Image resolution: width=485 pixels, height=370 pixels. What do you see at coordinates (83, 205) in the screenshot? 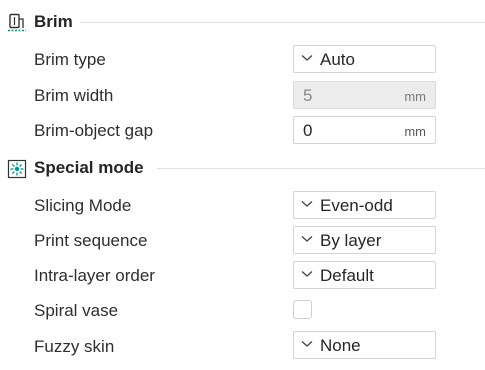
I see `slicing-mode-label: Slicing Mode` at bounding box center [83, 205].